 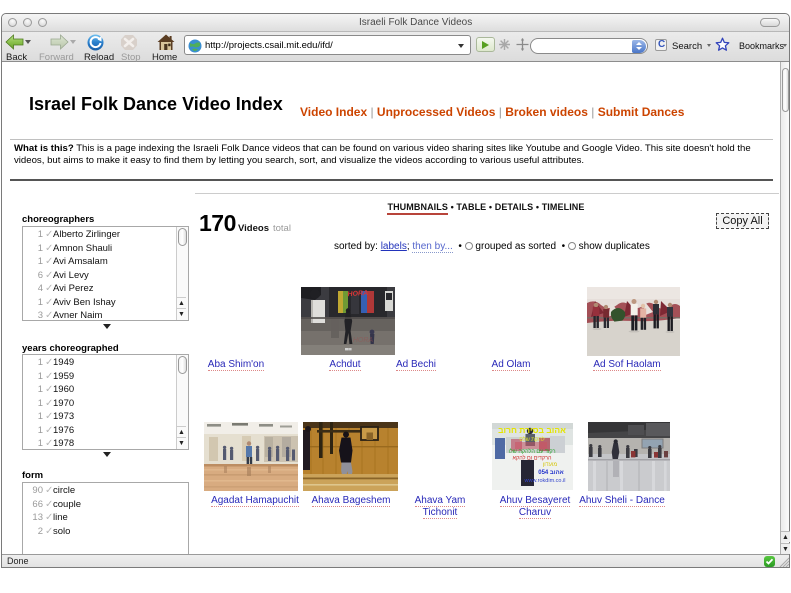 I want to click on svg-text: הרקדים ום להקא, so click(x=532, y=458).